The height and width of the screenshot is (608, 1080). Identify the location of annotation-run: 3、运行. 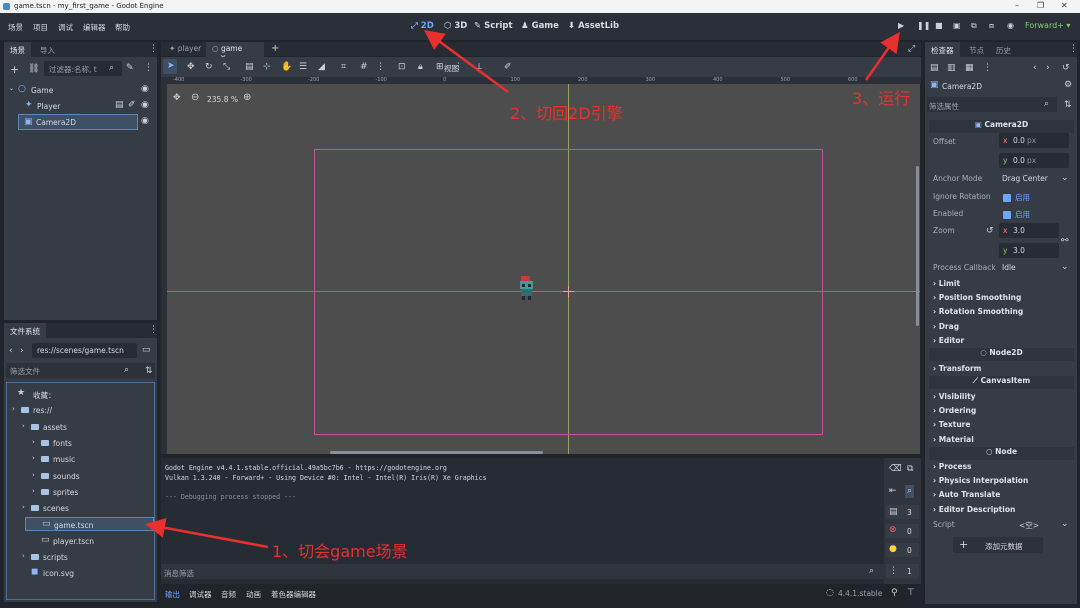
(881, 98).